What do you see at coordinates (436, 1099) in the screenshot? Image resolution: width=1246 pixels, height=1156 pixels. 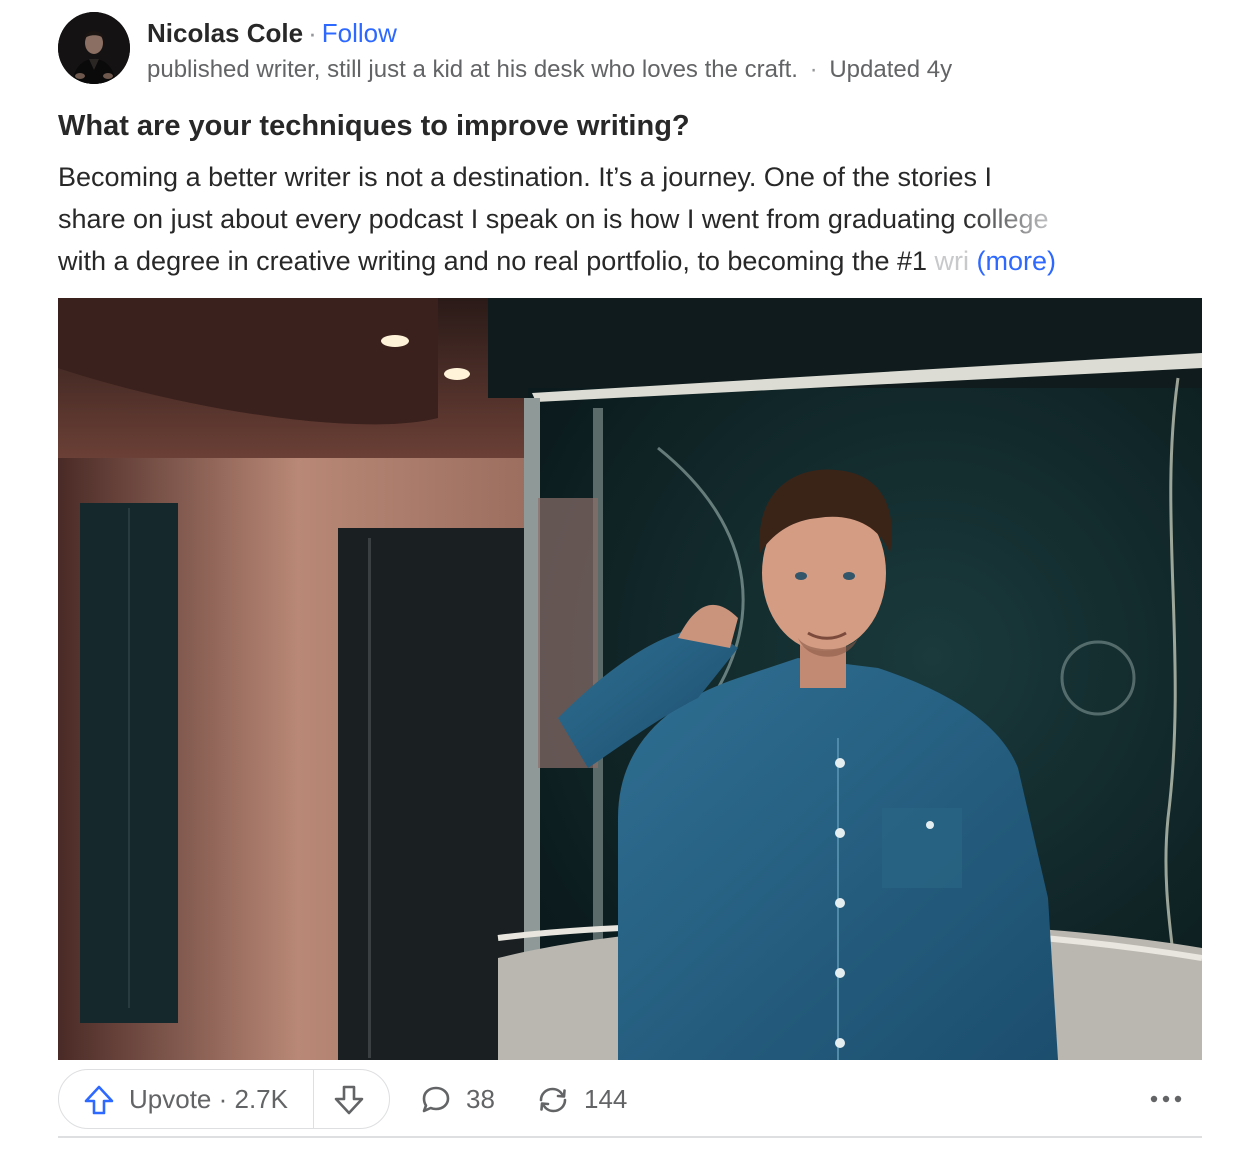 I see `comment-bubble-icon` at bounding box center [436, 1099].